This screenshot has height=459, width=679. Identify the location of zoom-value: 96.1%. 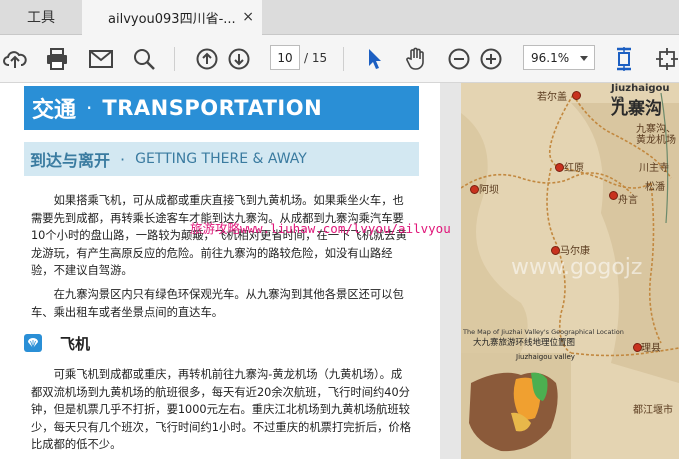
(550, 57).